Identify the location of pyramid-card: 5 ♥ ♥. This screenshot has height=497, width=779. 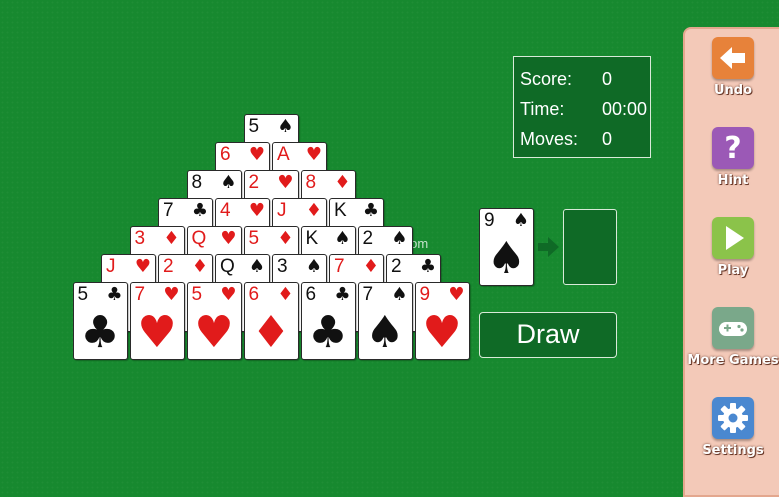
(214, 321).